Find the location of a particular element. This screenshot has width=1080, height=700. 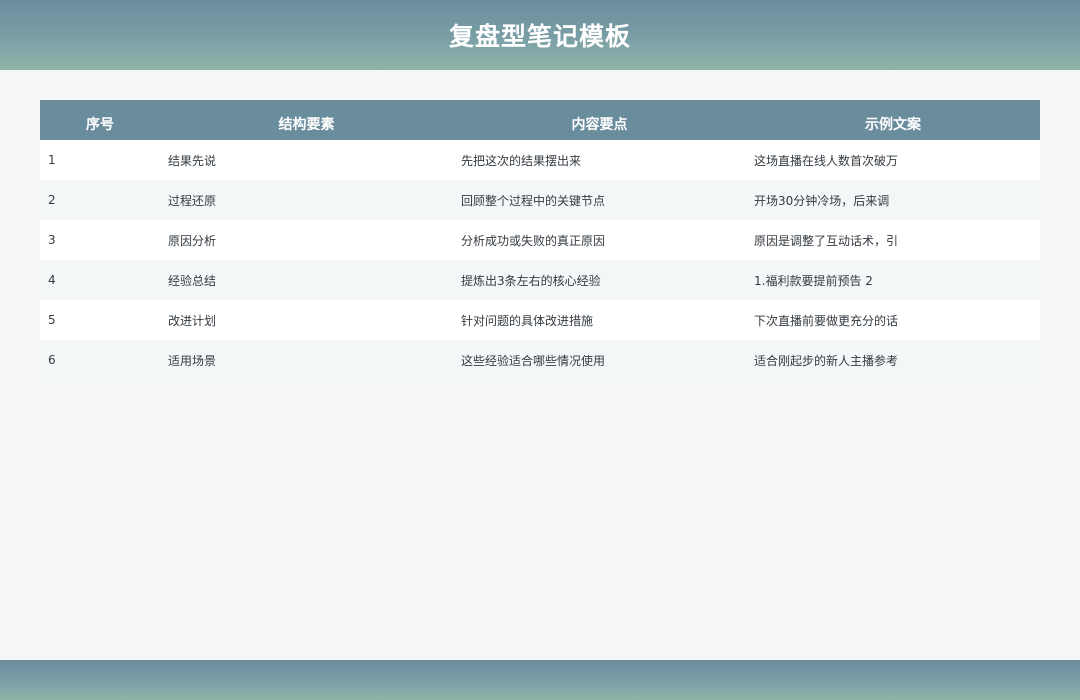

header-structure-element: 结构要素 is located at coordinates (306, 125).